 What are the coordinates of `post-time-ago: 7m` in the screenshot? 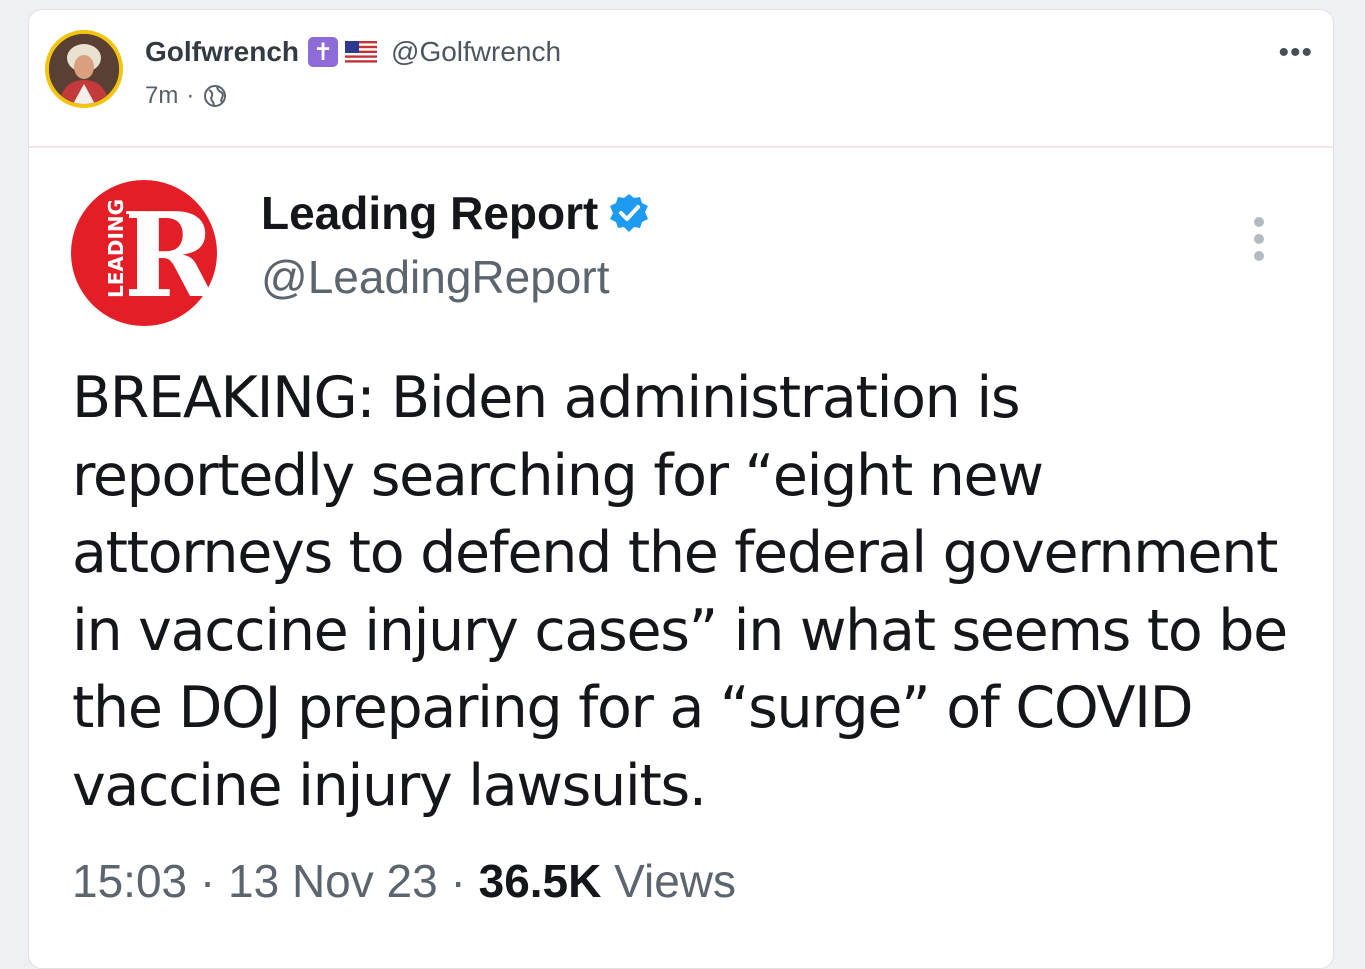 It's located at (161, 96).